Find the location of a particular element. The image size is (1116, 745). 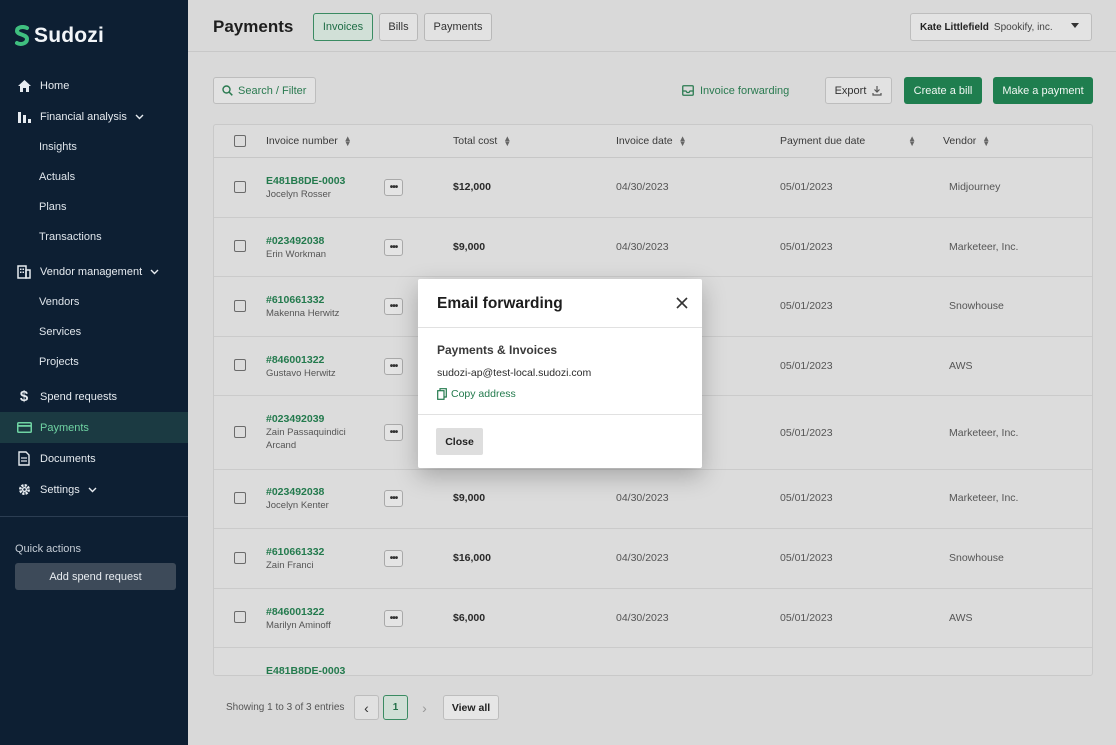

column-invoice-date: Invoice date ▲ ▼ is located at coordinates (651, 141).